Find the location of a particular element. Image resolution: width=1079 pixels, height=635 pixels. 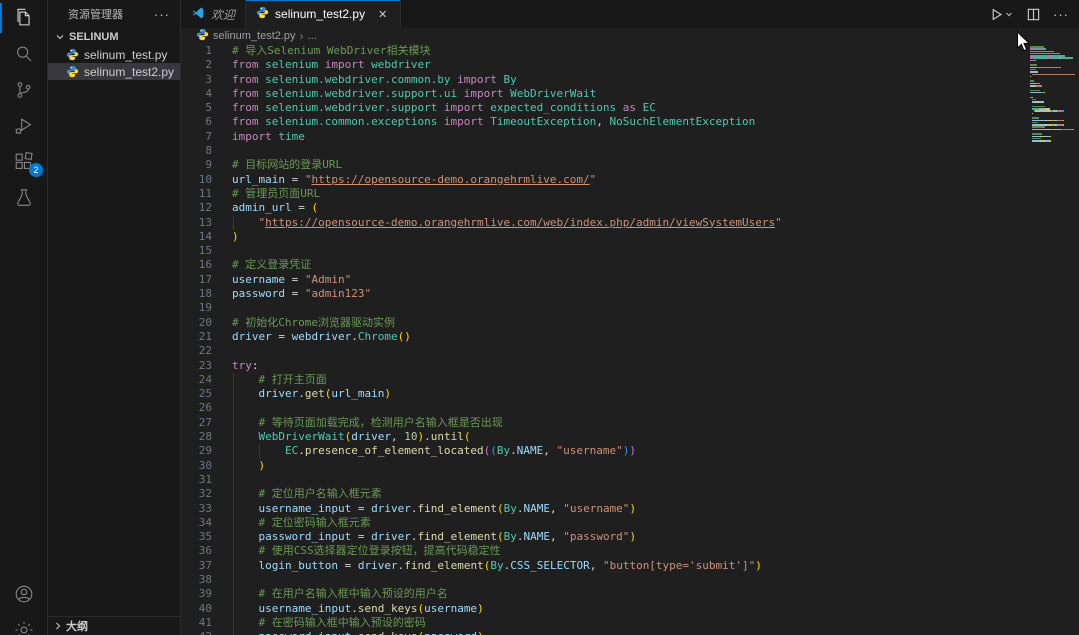

activity-item-account is located at coordinates (24, 594).